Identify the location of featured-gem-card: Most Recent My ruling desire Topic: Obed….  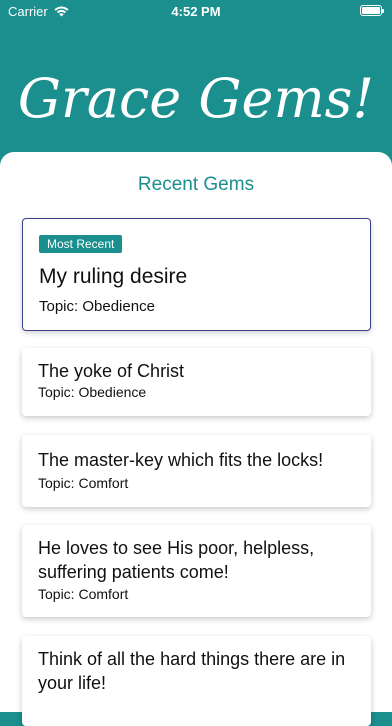
(196, 274).